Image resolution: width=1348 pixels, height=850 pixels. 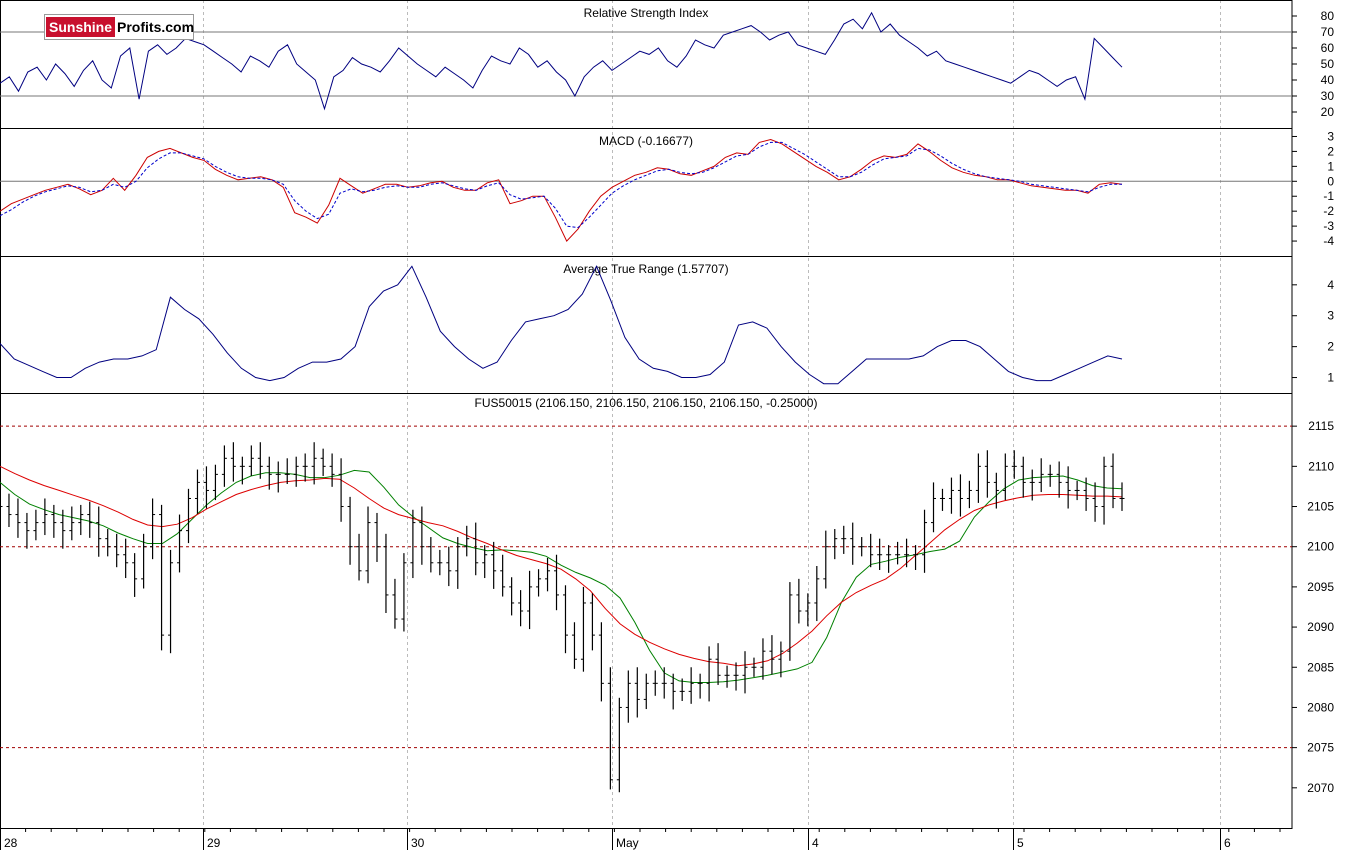 What do you see at coordinates (1328, 211) in the screenshot?
I see `macd-ytick-label-2: -2` at bounding box center [1328, 211].